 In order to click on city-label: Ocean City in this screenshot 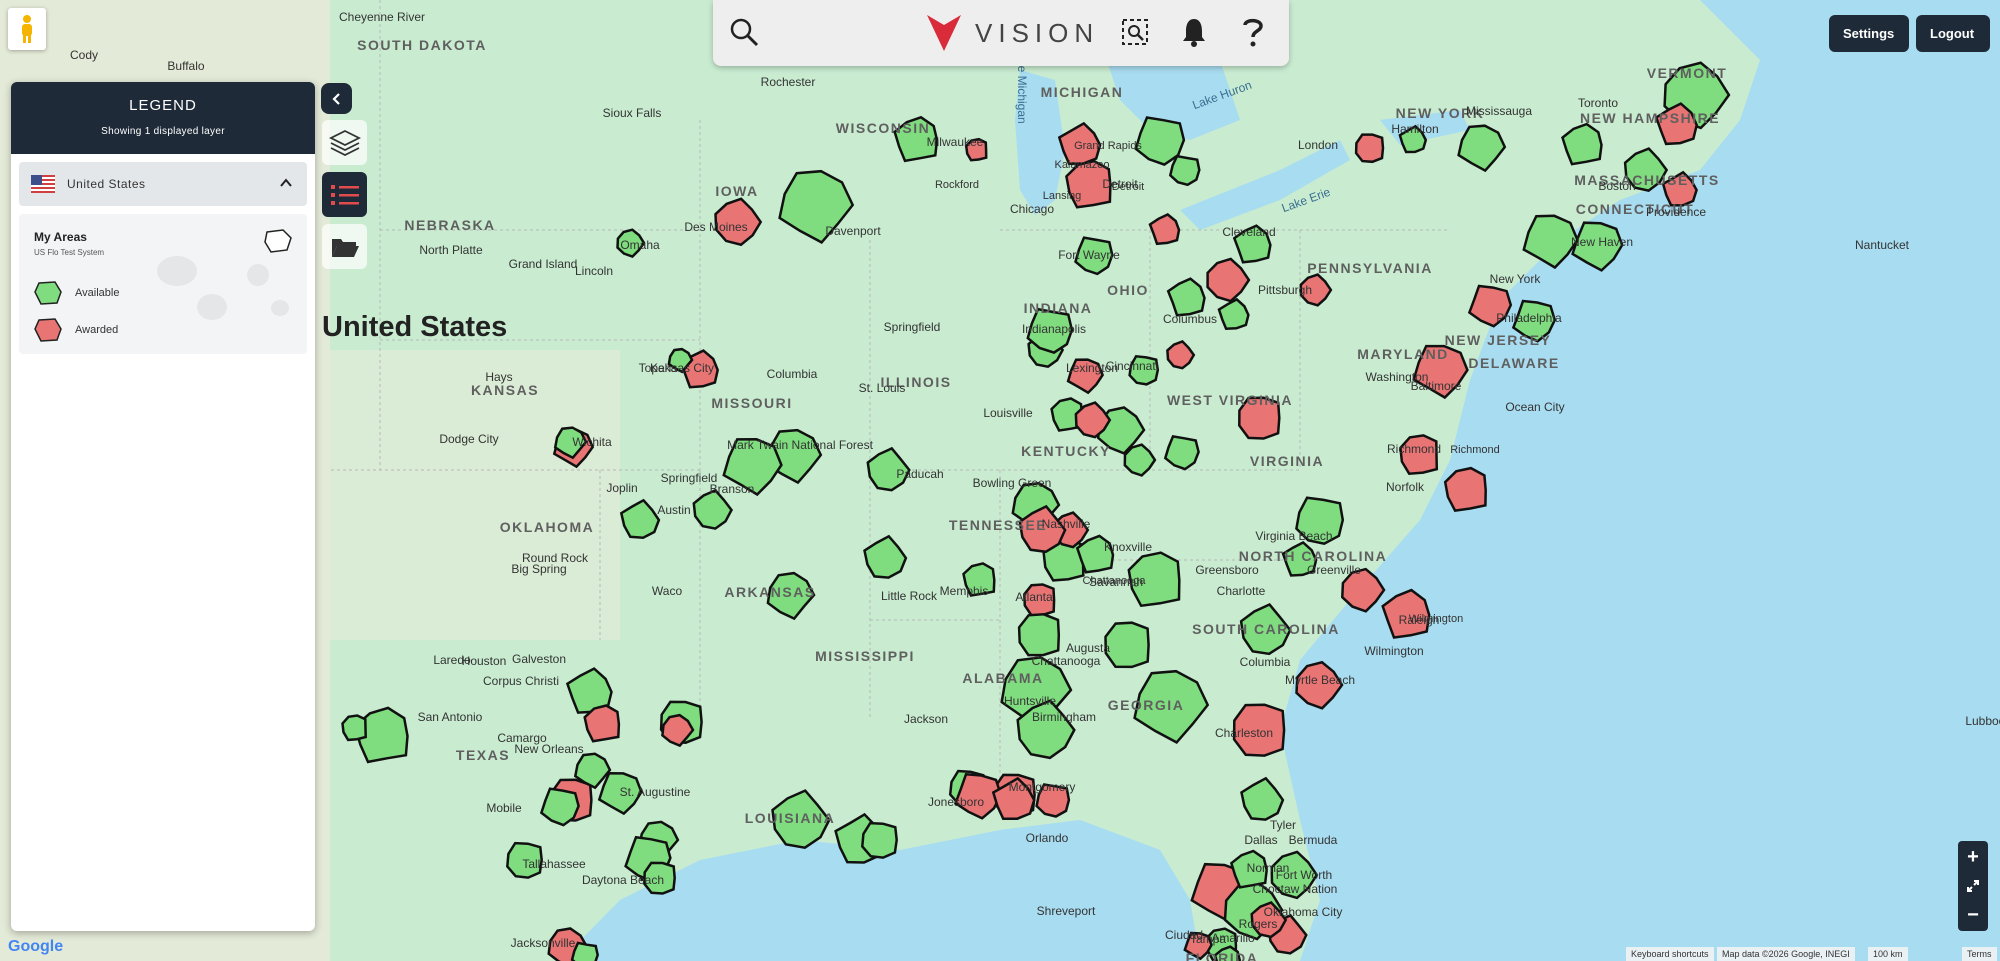, I will do `click(1535, 407)`.